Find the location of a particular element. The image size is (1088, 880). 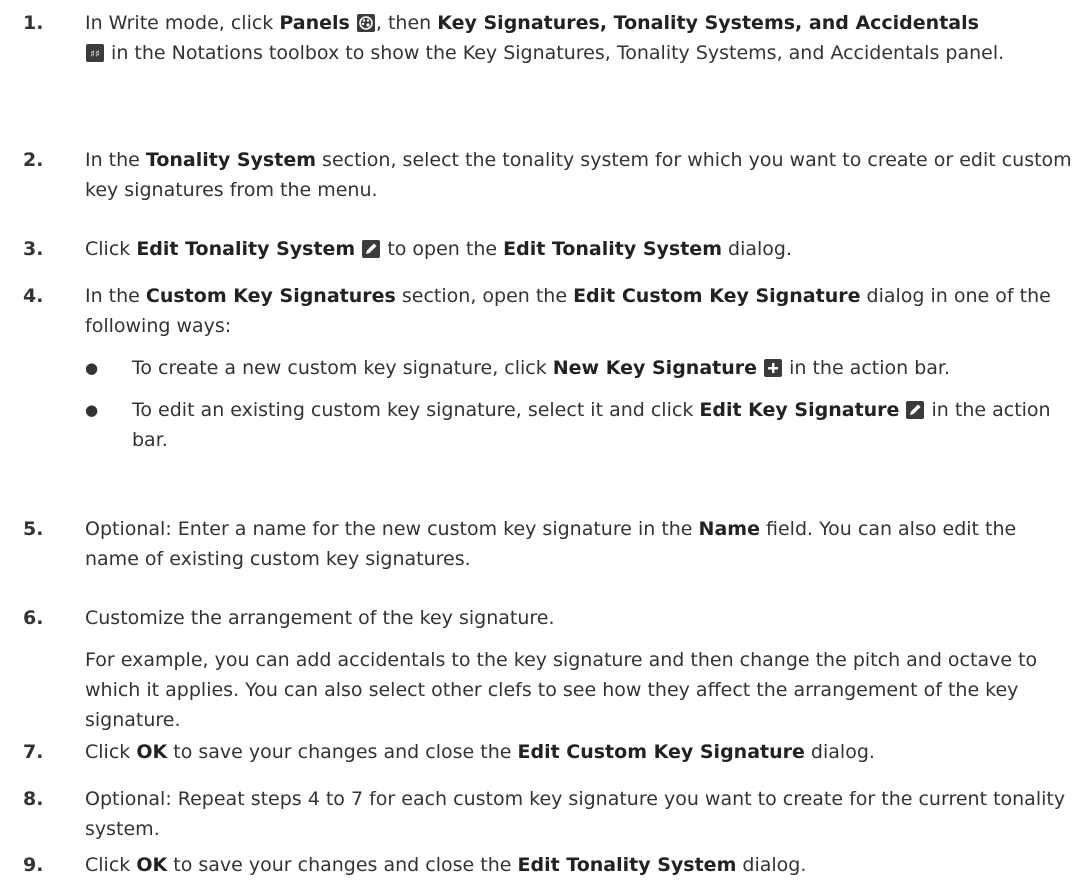

sharp-accidentals-icon: ♯♯ is located at coordinates (95, 53).